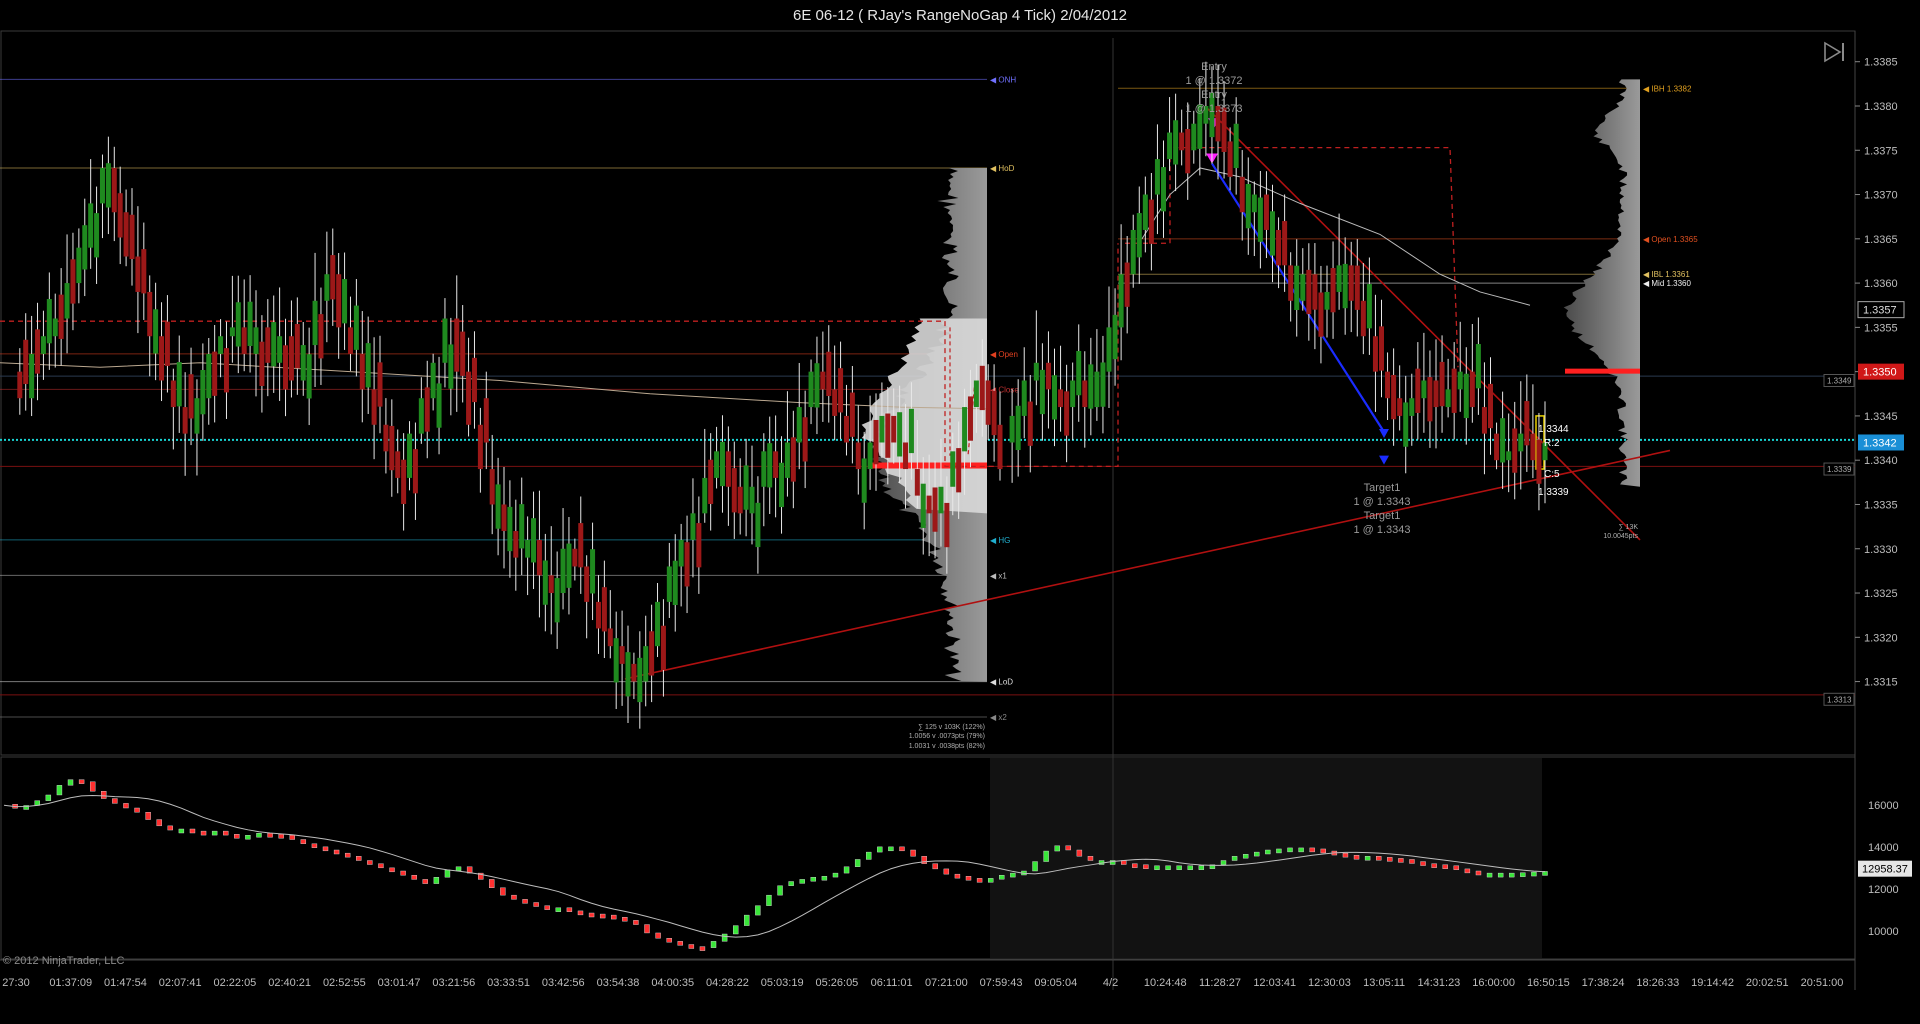 The width and height of the screenshot is (1920, 1024). Describe the element at coordinates (1001, 682) in the screenshot. I see `level-label: ◀ LoD` at that location.